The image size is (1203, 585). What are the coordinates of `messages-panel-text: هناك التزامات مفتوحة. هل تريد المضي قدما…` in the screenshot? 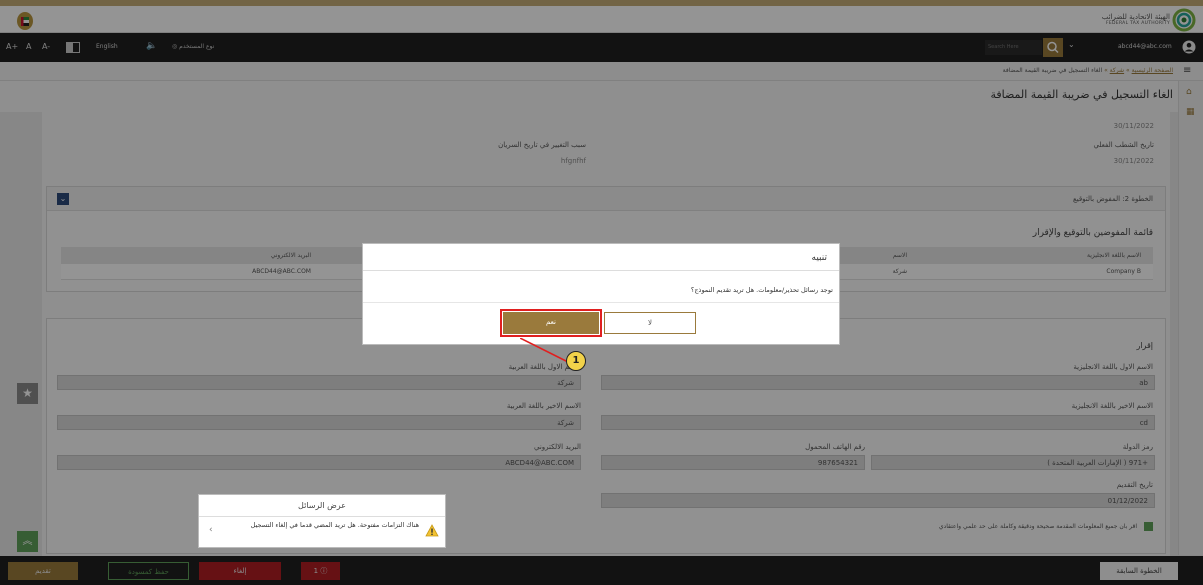 It's located at (334, 525).